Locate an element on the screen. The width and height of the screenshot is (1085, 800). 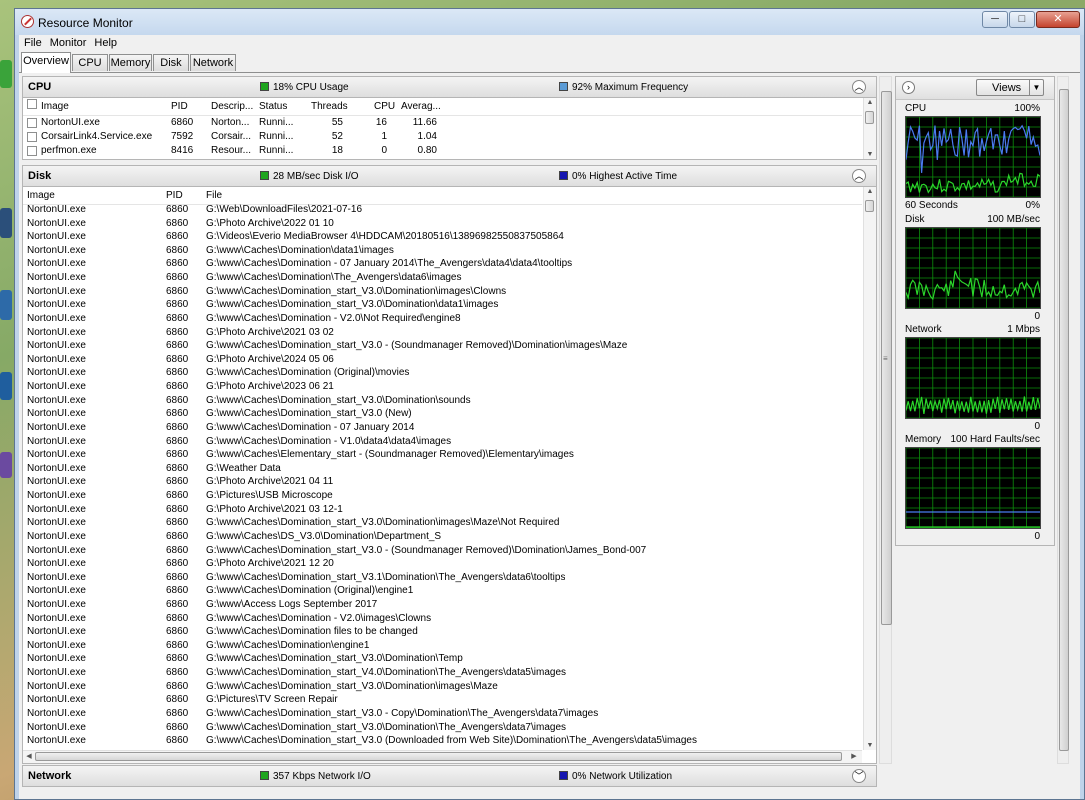
disk-collapse-chevron-icon: ︿ is located at coordinates (859, 176).